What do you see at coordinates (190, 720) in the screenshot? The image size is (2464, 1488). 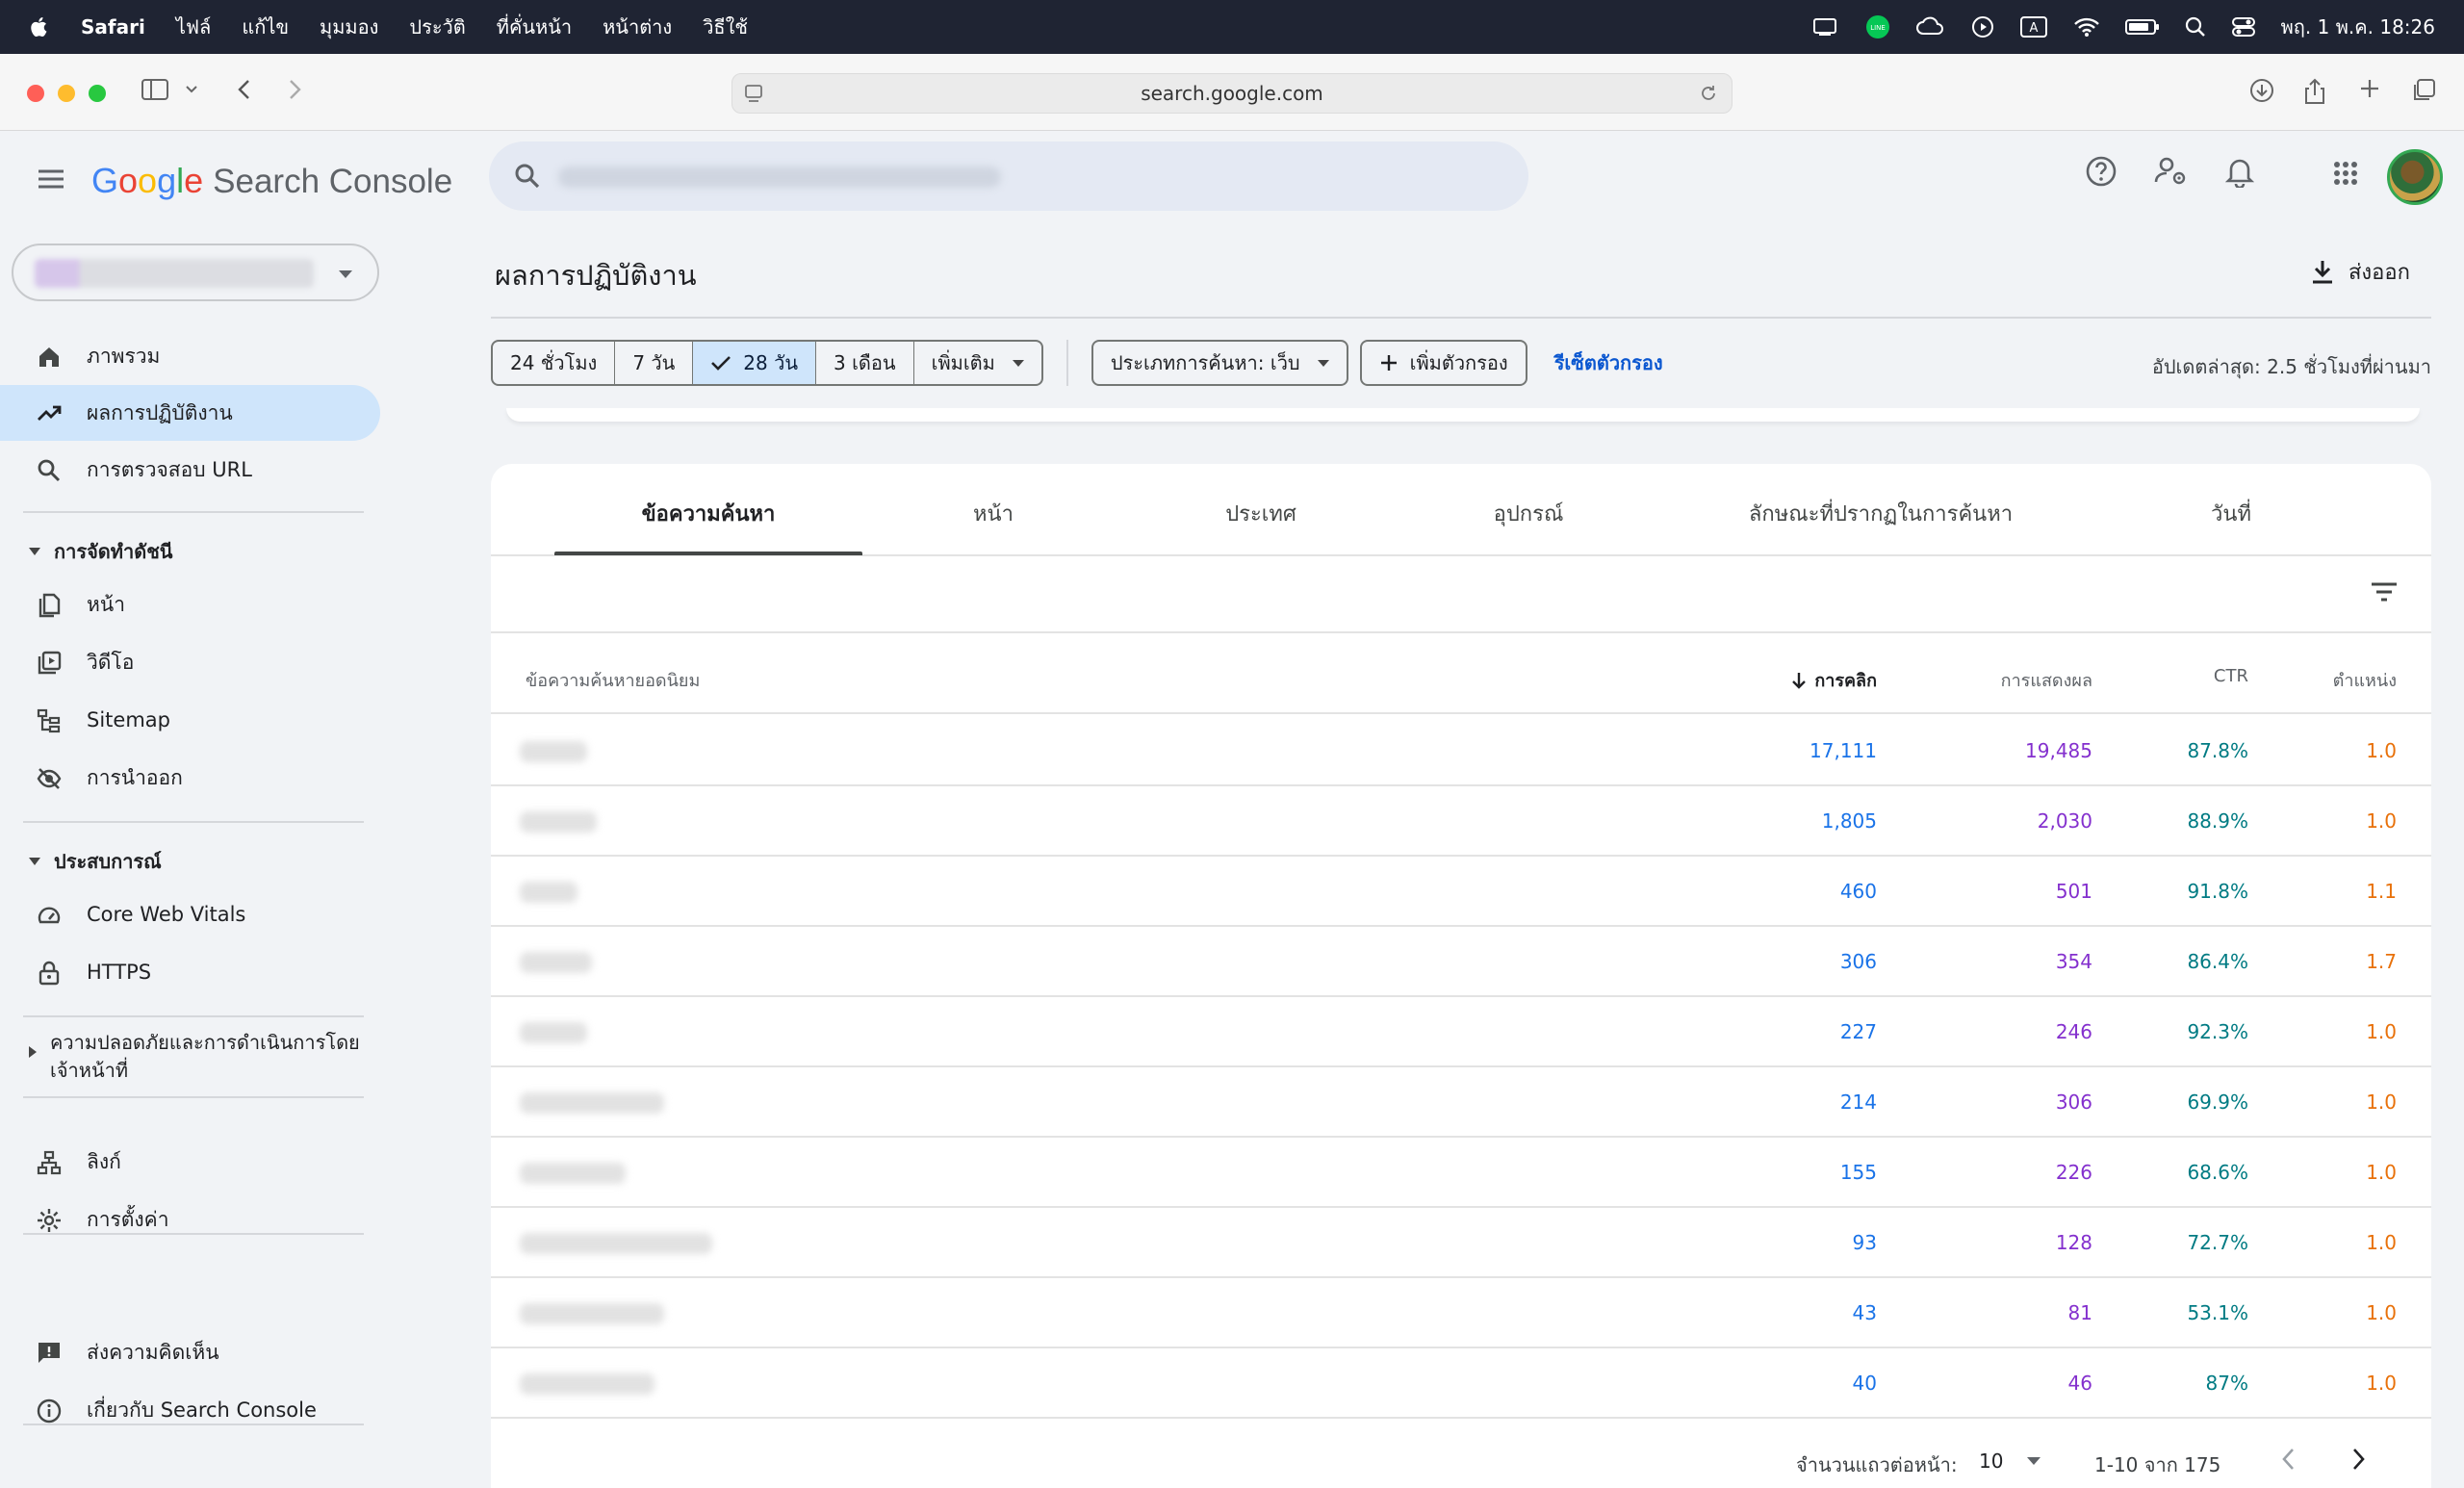 I see `sidebar-item-sitemap: Sitemap` at bounding box center [190, 720].